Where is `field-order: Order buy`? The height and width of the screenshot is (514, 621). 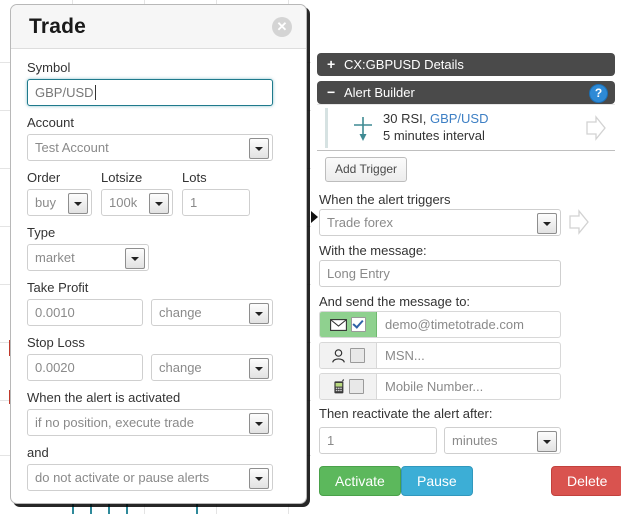 field-order: Order buy is located at coordinates (59, 193).